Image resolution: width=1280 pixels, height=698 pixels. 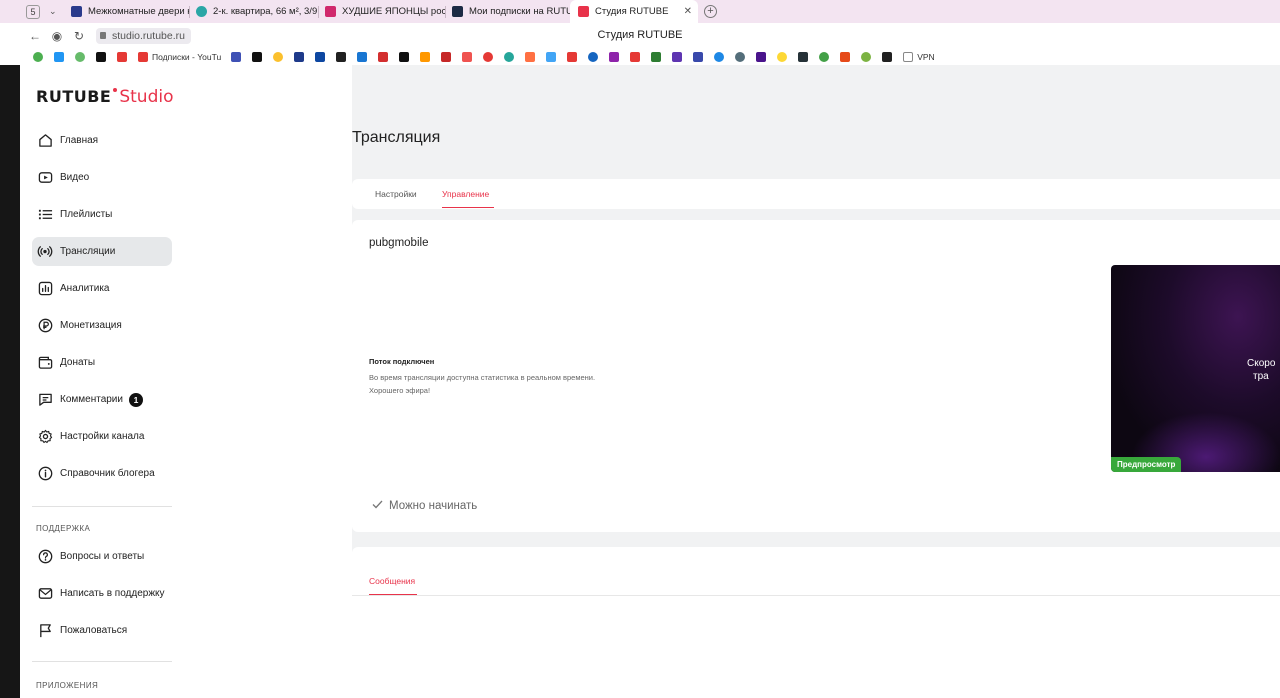 I want to click on browser-tab: 2-к. квартира, 66 м², 3/9 э, so click(x=254, y=11).